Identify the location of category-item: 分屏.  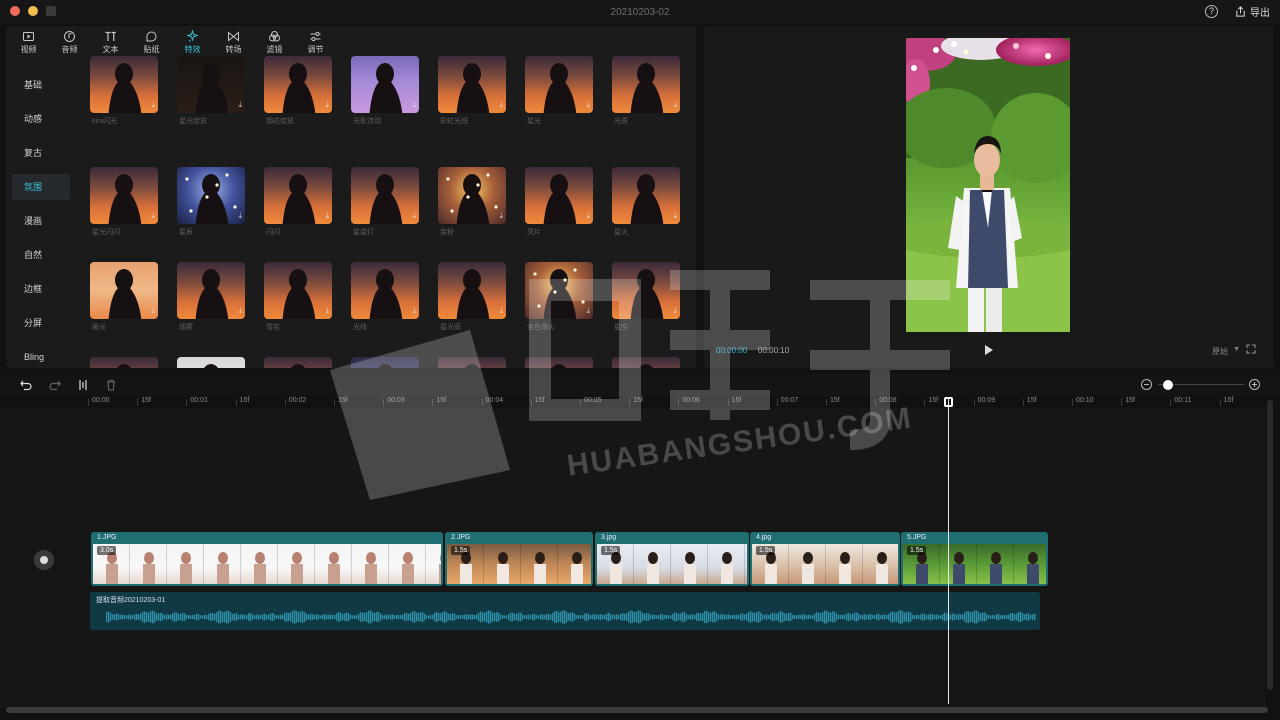
(41, 323).